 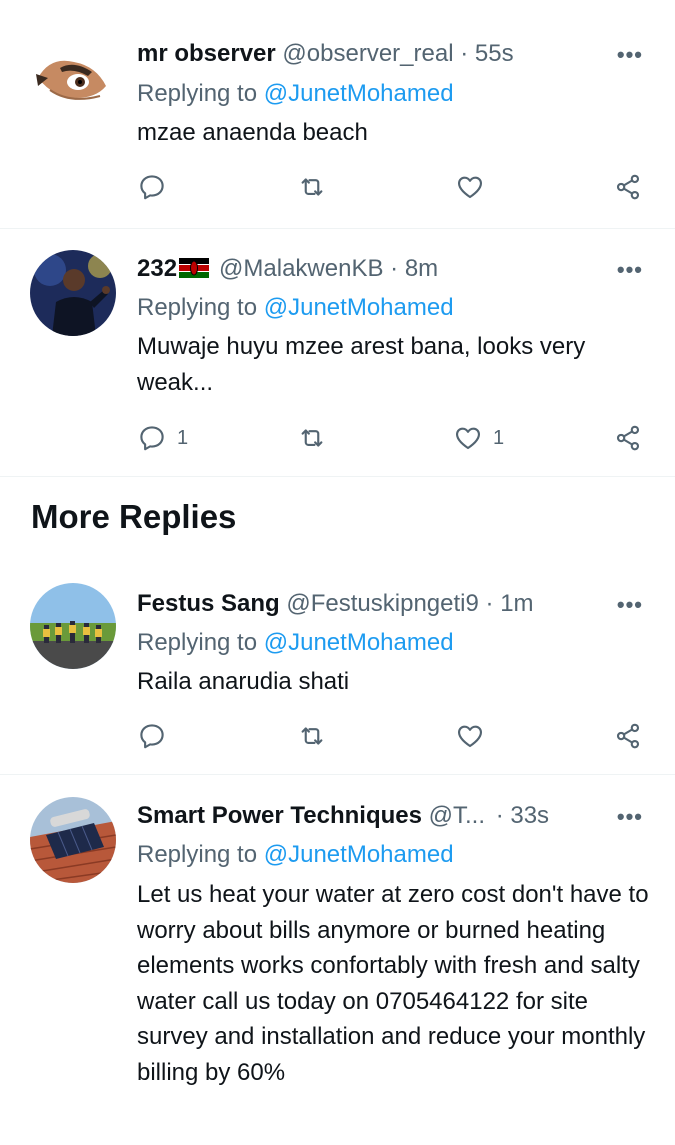 I want to click on timestamp: 55s, so click(x=494, y=53).